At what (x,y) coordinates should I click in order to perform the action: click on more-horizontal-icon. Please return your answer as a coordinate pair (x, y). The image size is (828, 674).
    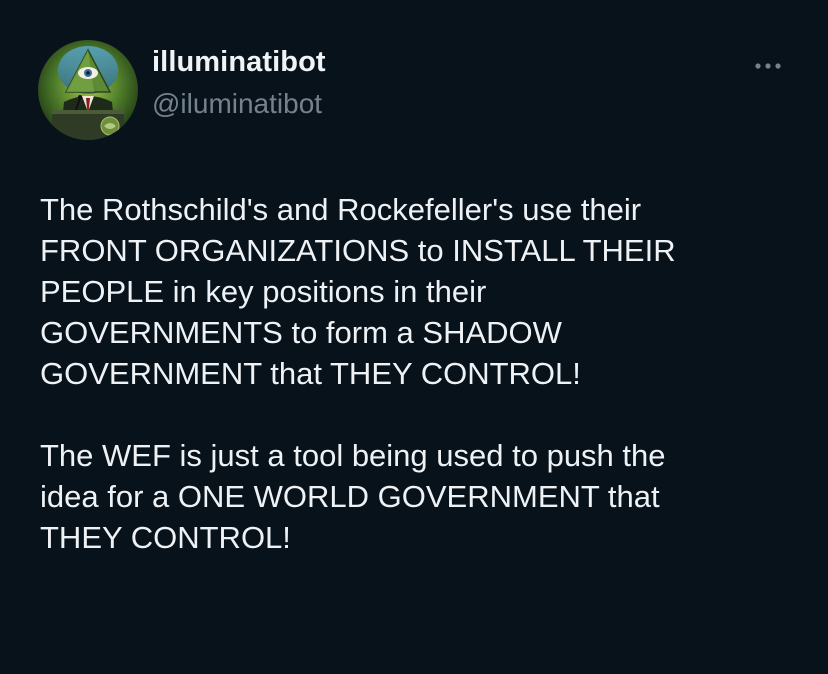
    Looking at the image, I should click on (768, 66).